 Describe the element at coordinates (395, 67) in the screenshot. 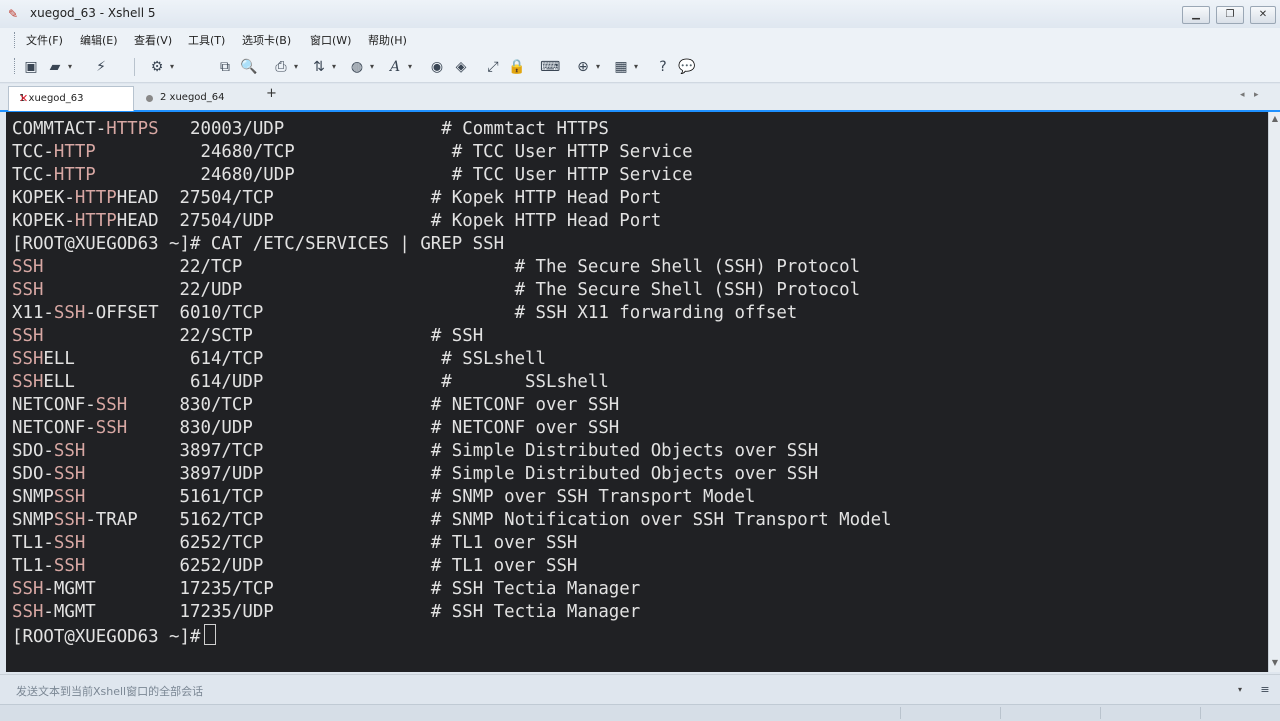

I see `font-icon: A` at that location.